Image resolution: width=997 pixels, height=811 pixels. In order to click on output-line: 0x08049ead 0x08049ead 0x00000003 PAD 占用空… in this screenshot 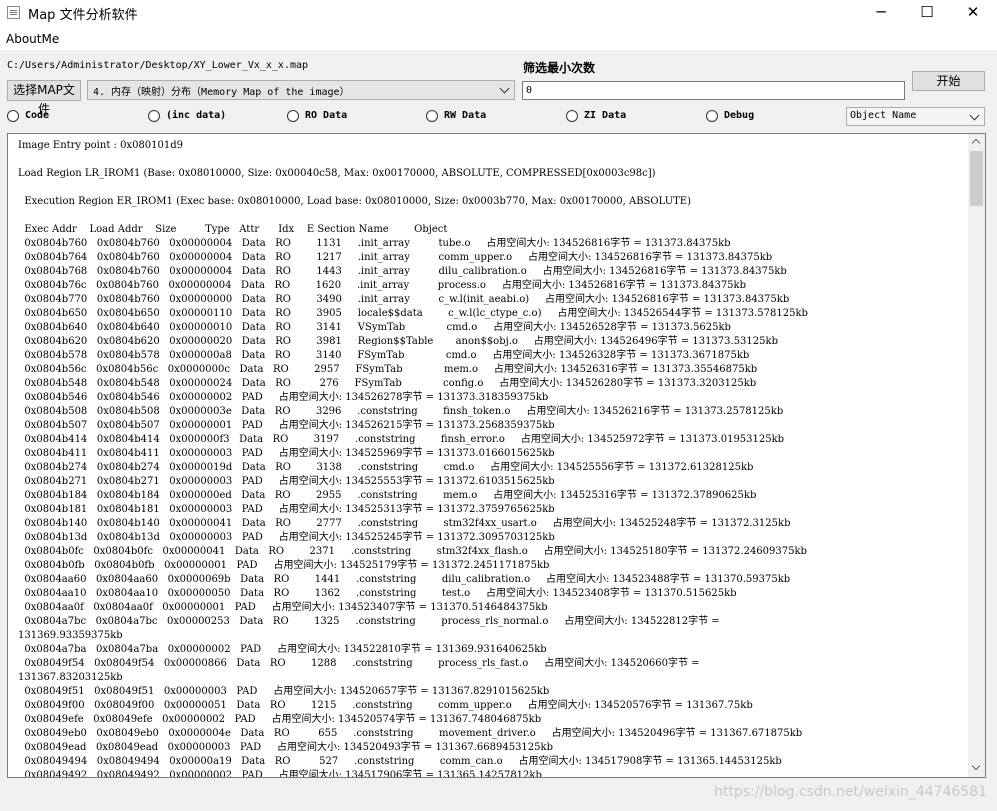, I will do `click(285, 747)`.